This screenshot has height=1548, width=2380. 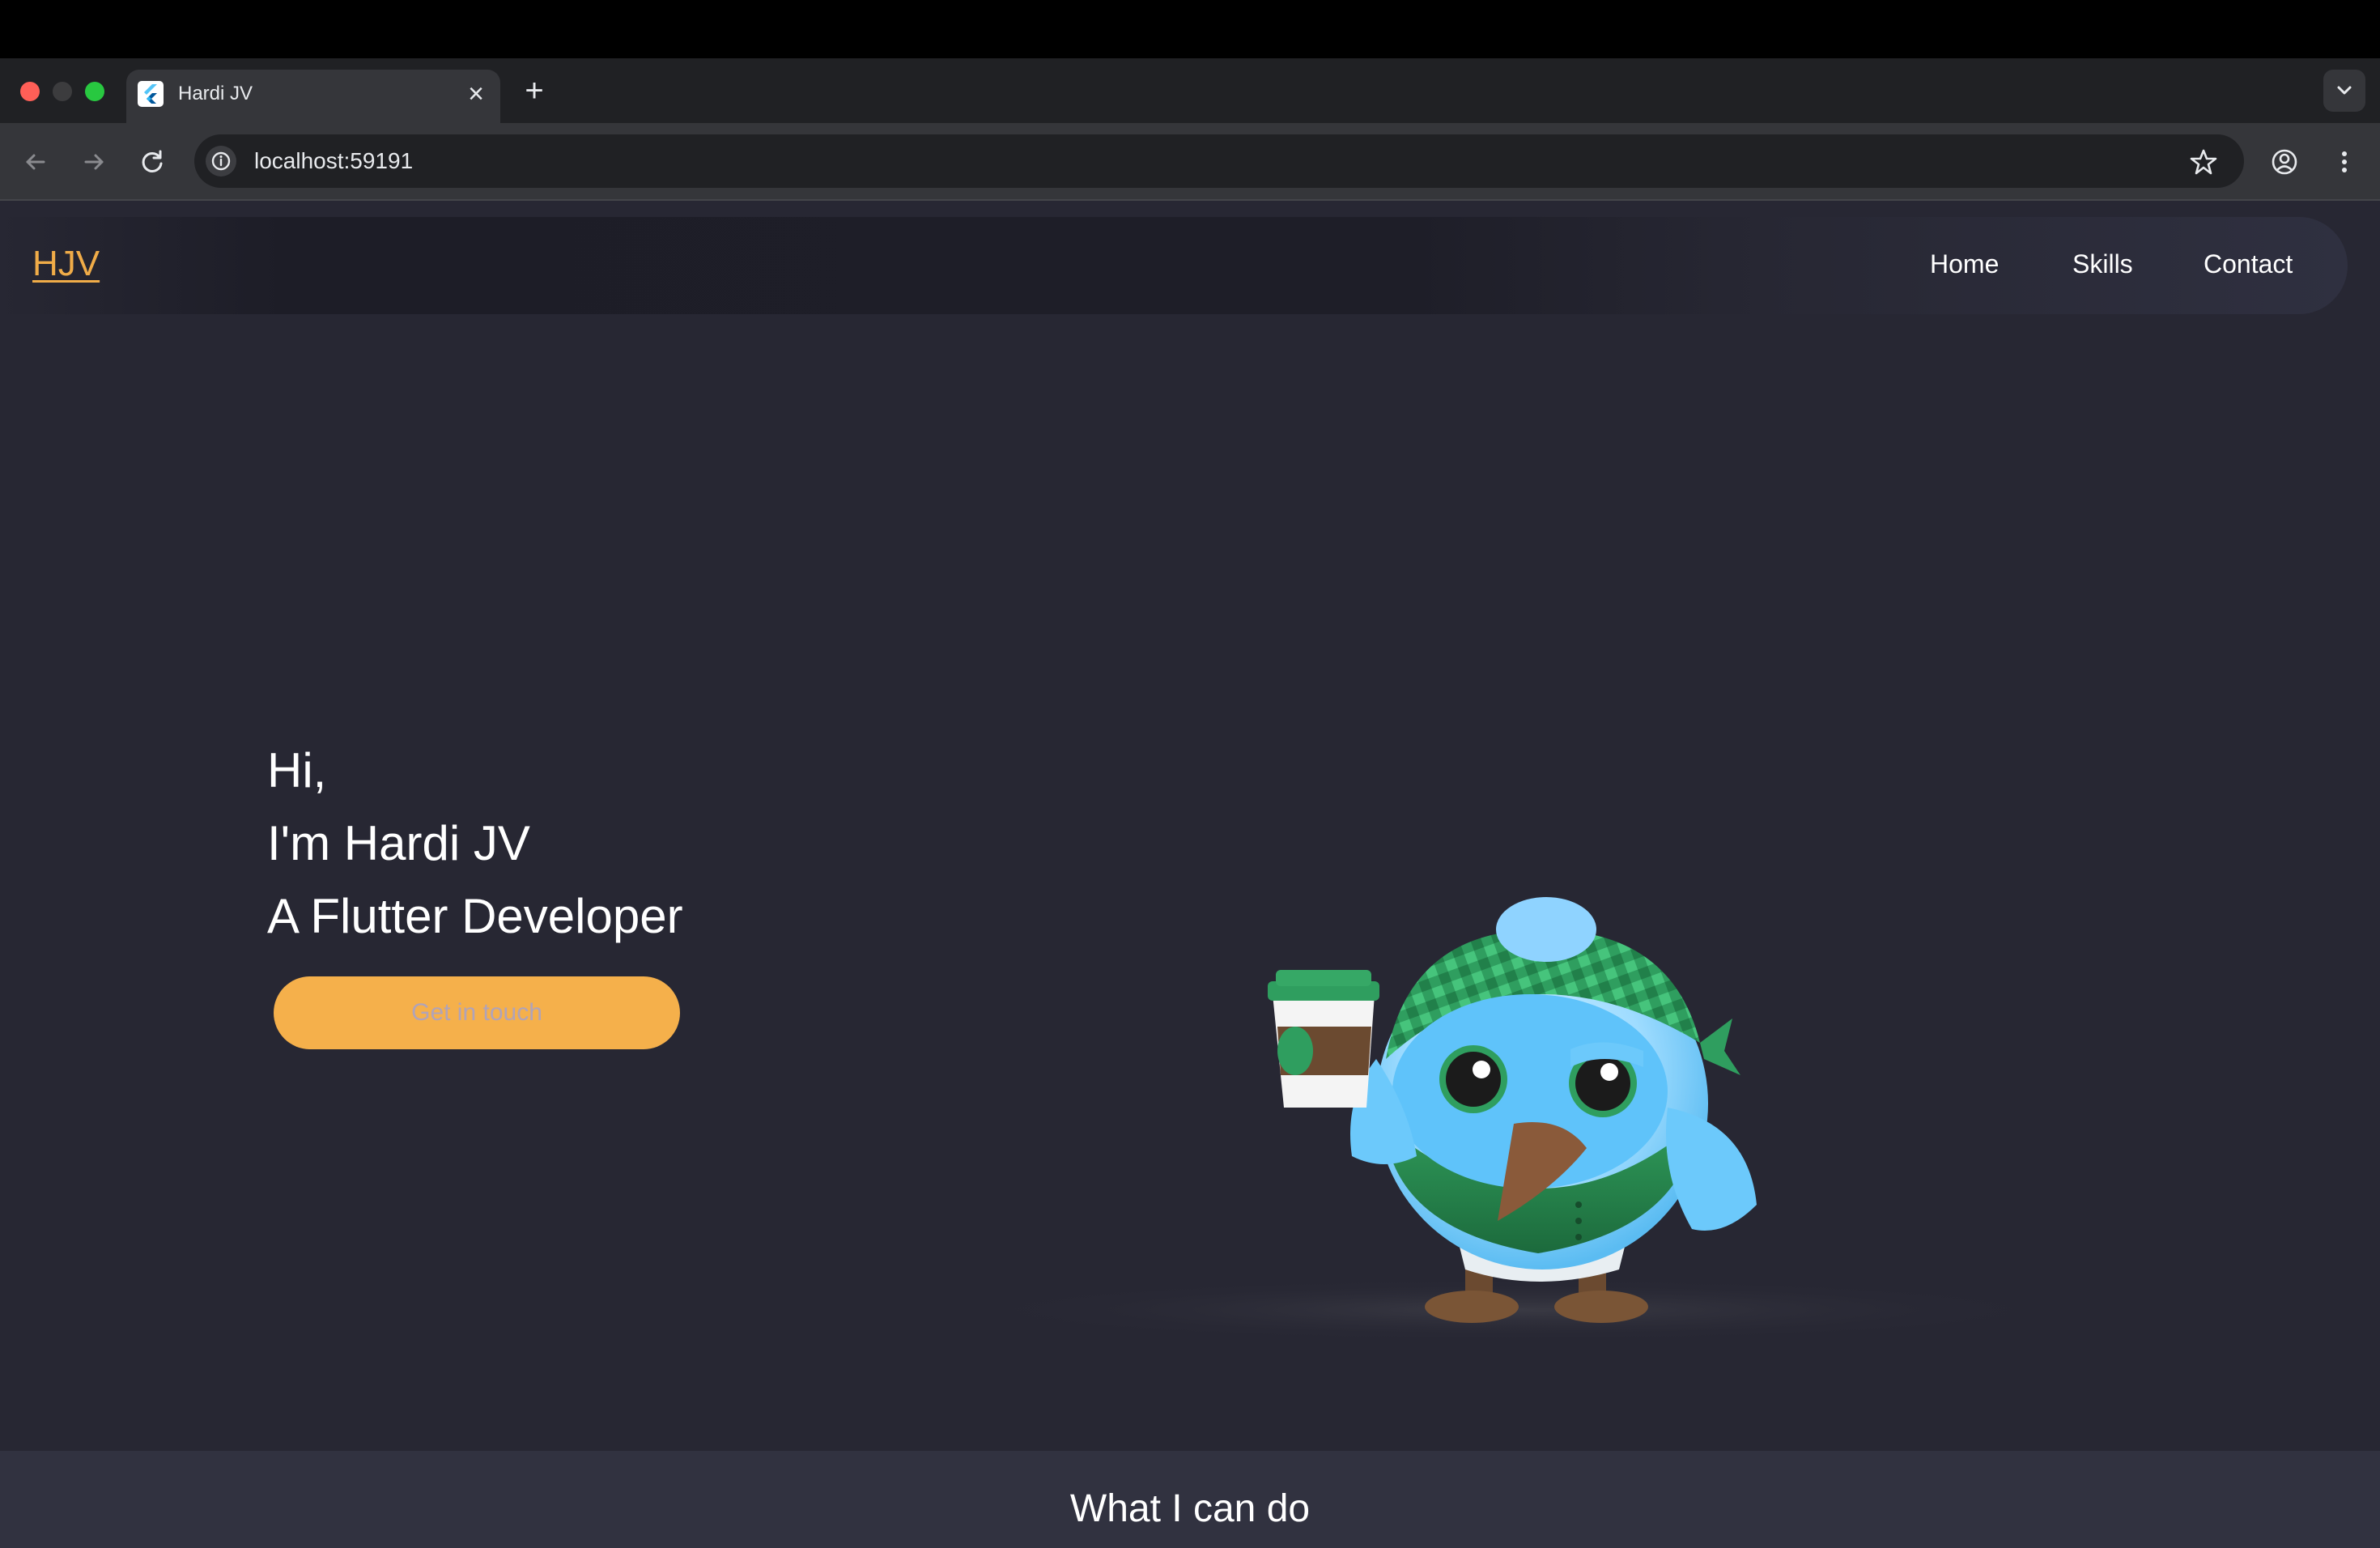 What do you see at coordinates (399, 843) in the screenshot?
I see `hero-name: I'm Hardi JV` at bounding box center [399, 843].